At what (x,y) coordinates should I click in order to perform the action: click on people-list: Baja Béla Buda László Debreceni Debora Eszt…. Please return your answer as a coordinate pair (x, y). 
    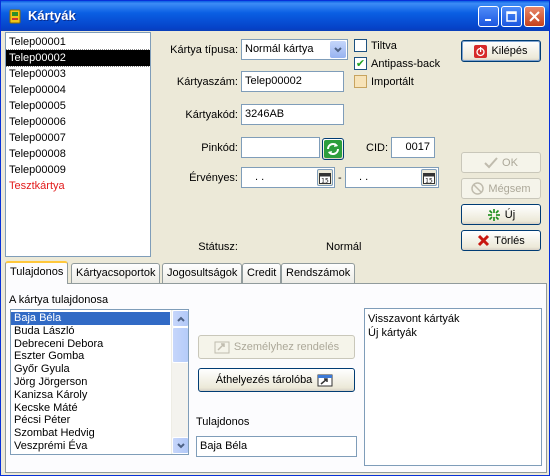
    Looking at the image, I should click on (99, 382).